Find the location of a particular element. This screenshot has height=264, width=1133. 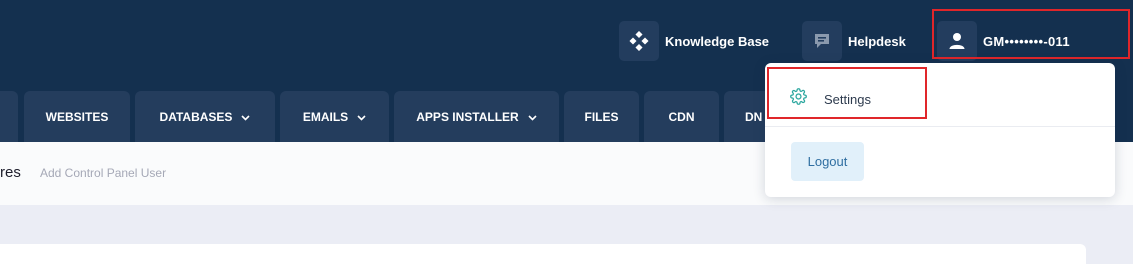

knowledge-base-icon is located at coordinates (639, 41).